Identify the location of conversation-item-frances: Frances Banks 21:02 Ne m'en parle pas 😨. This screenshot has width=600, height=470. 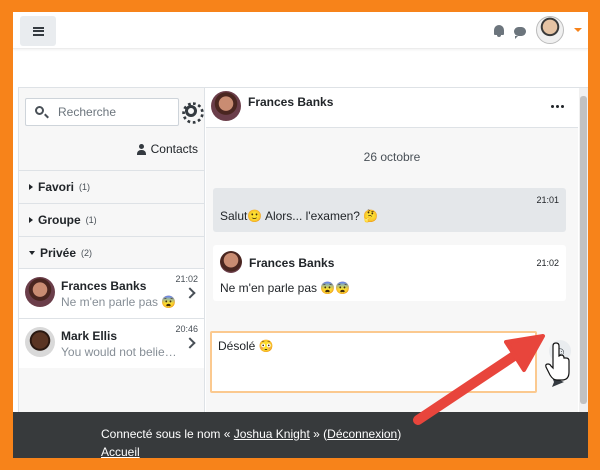
(111, 293).